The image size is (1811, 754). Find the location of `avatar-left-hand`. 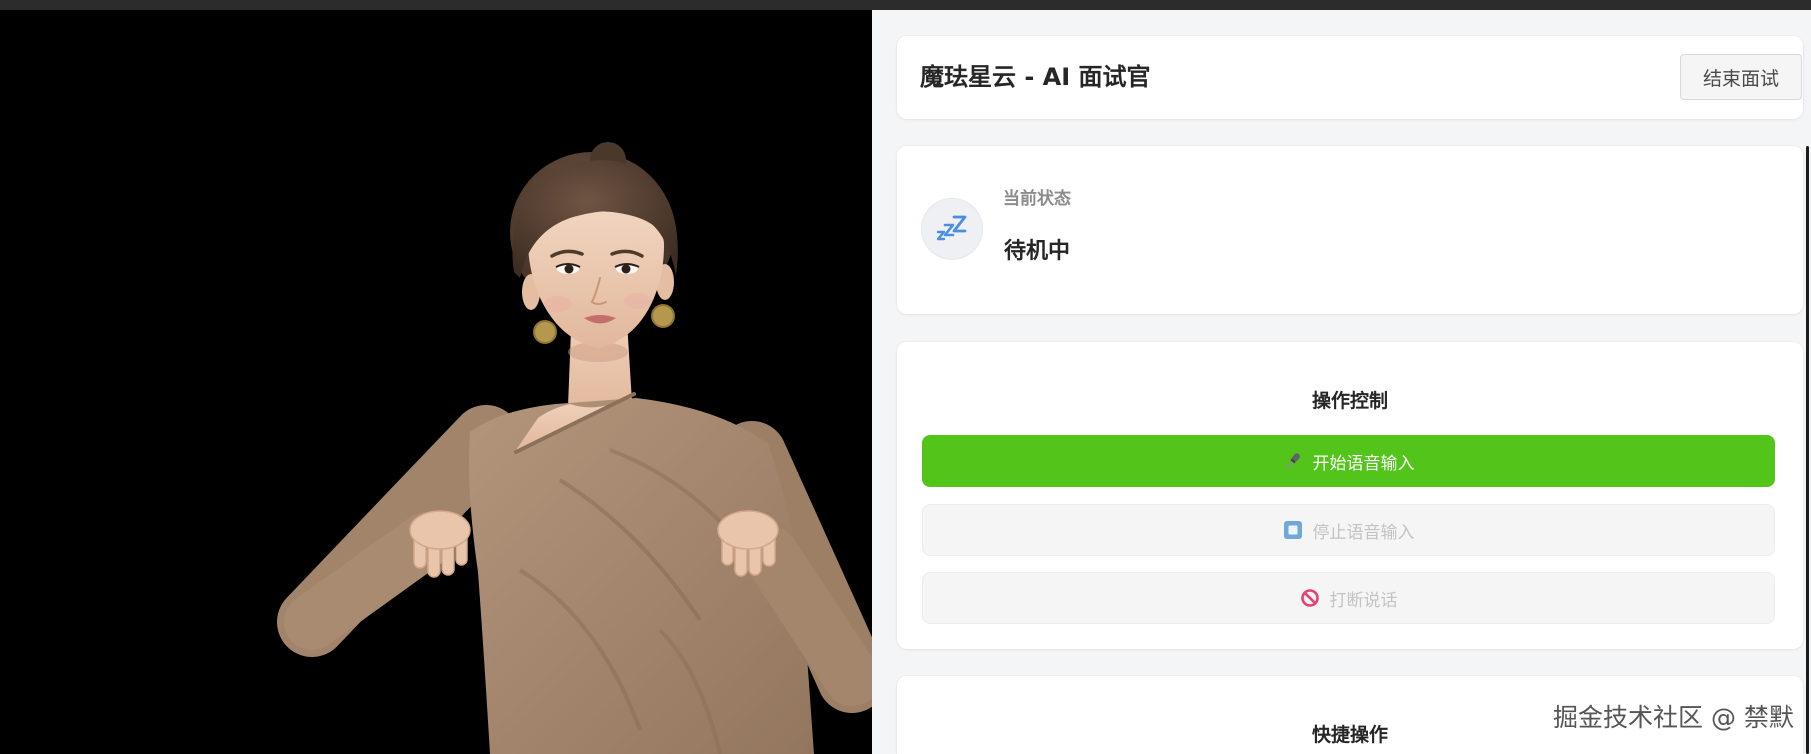

avatar-left-hand is located at coordinates (440, 544).